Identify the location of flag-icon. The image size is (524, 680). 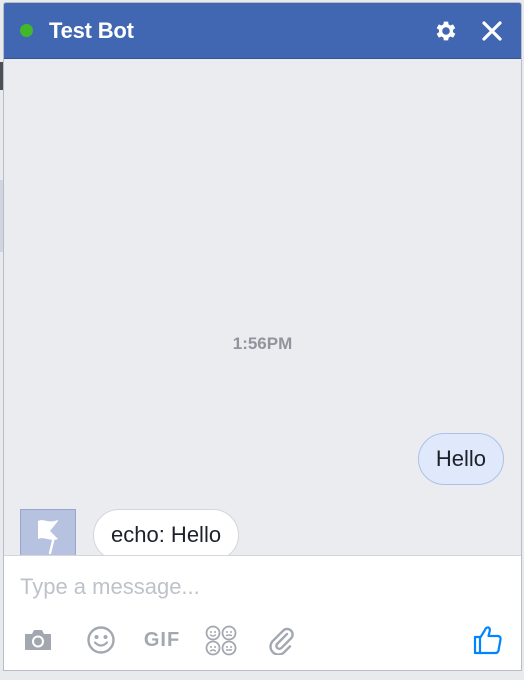
(48, 537).